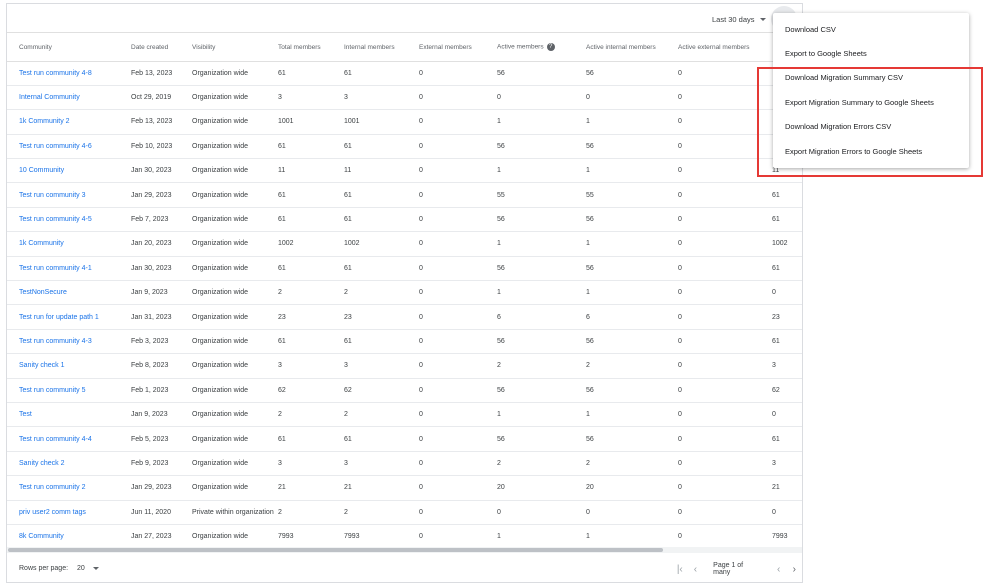  Describe the element at coordinates (69, 317) in the screenshot. I see `community-link: Test run for update path 1` at that location.